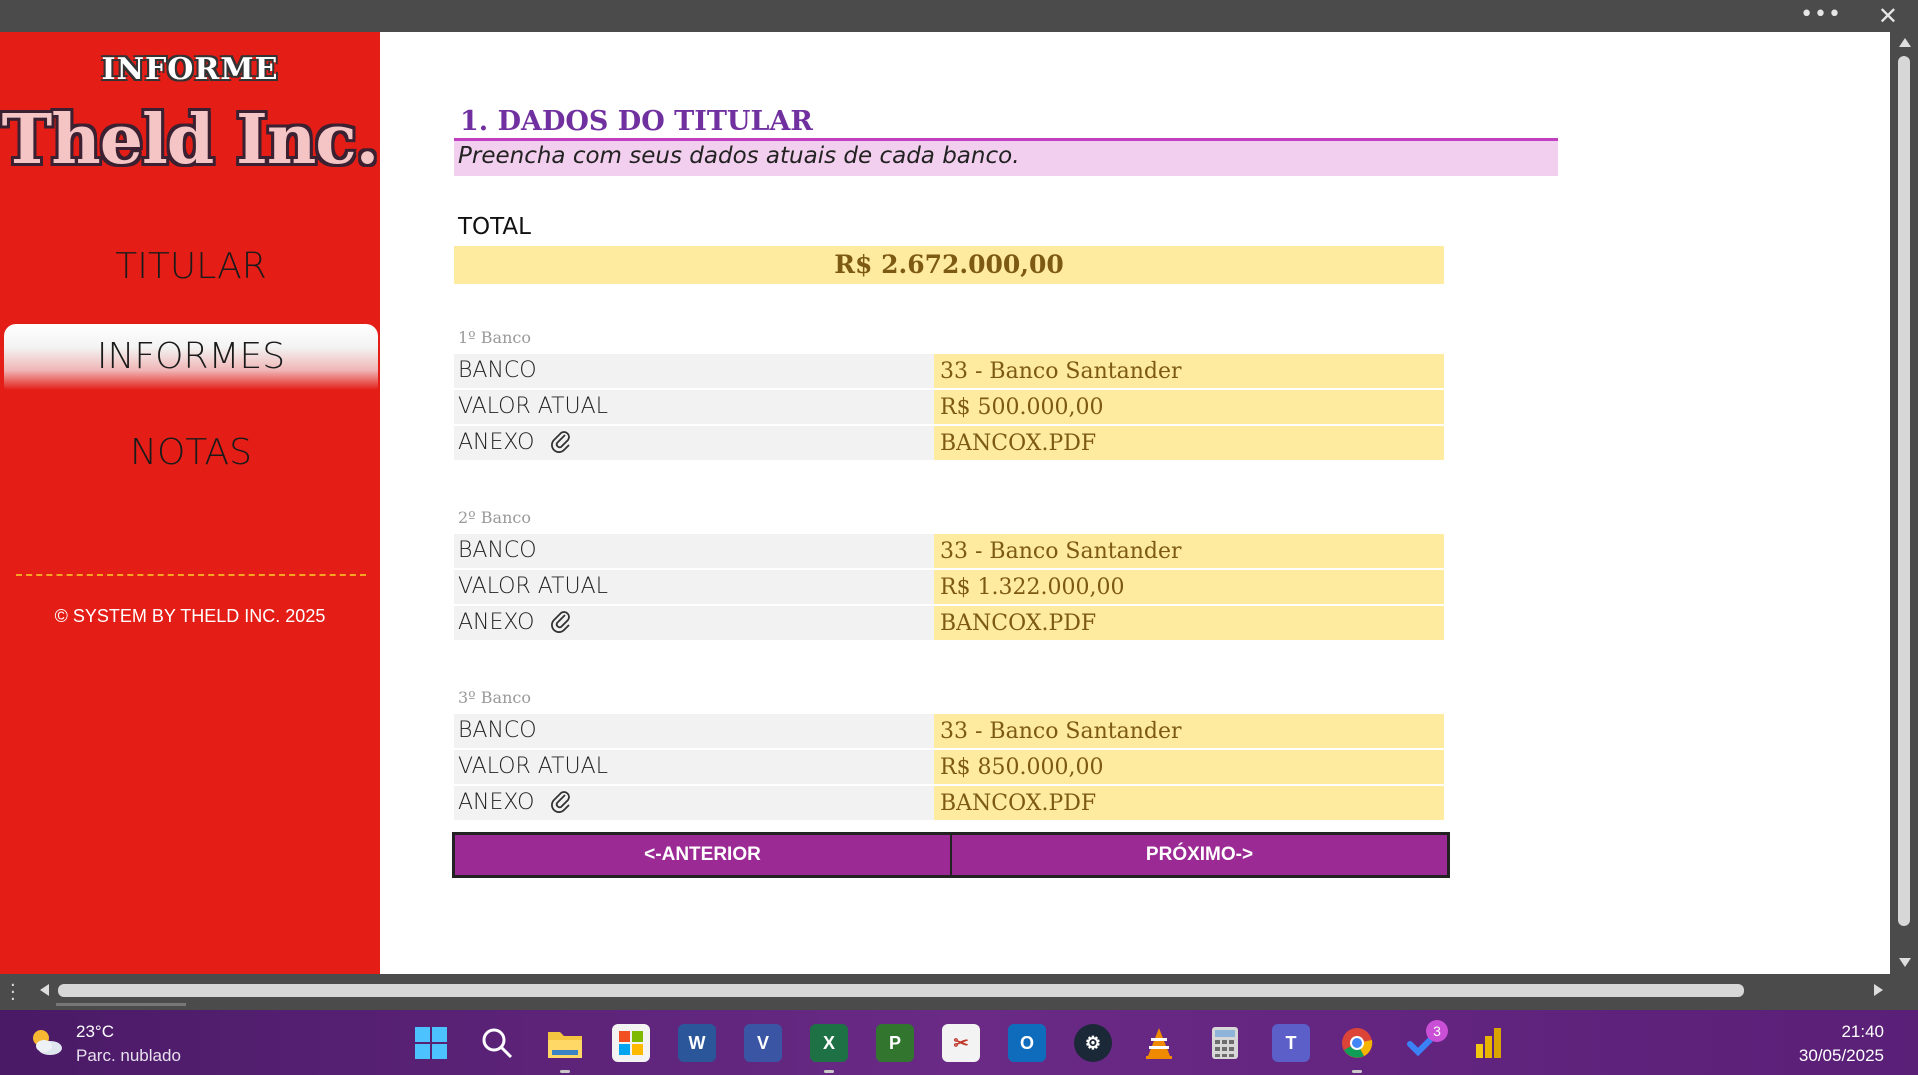 The height and width of the screenshot is (1075, 1918). Describe the element at coordinates (496, 622) in the screenshot. I see `bank-2-anexo-label: ANEXO` at that location.